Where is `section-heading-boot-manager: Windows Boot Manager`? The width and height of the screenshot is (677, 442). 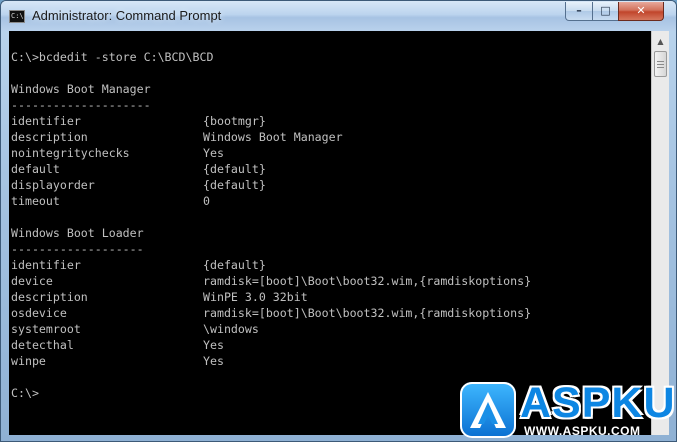
section-heading-boot-manager: Windows Boot Manager is located at coordinates (81, 89).